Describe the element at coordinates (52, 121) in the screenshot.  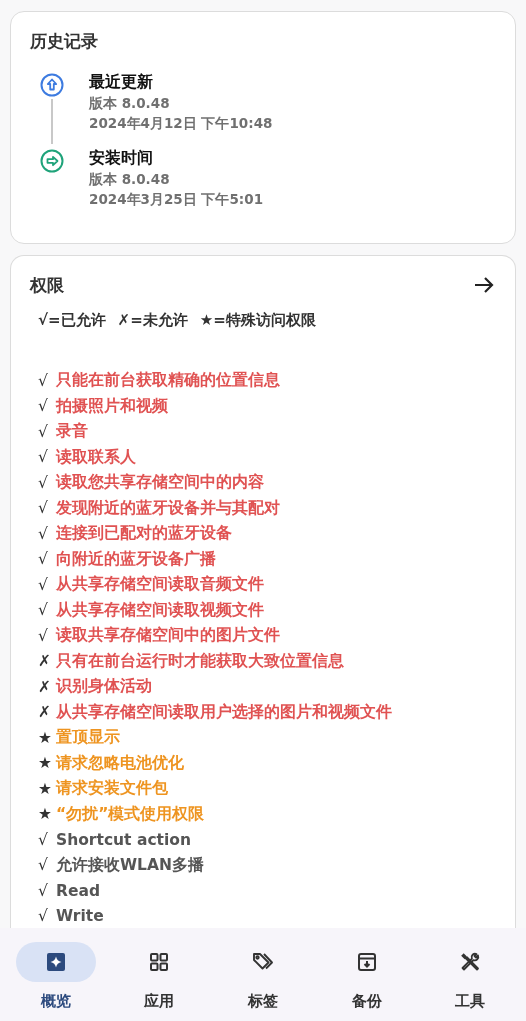
I see `timeline-line` at that location.